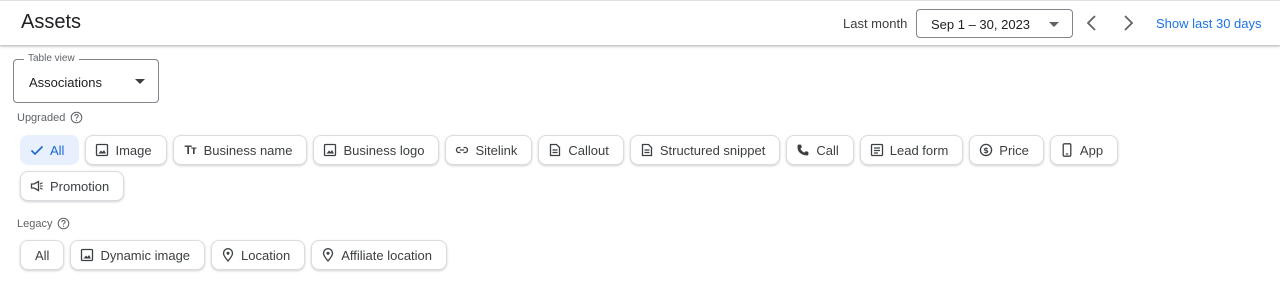  I want to click on chip-business-logo: Business logo, so click(376, 150).